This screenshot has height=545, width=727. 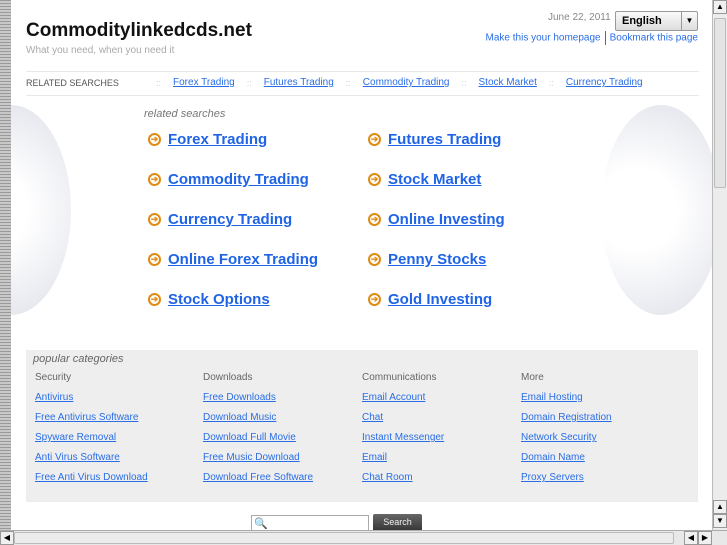 I want to click on related-bar-link: Currency Trading, so click(x=604, y=82).